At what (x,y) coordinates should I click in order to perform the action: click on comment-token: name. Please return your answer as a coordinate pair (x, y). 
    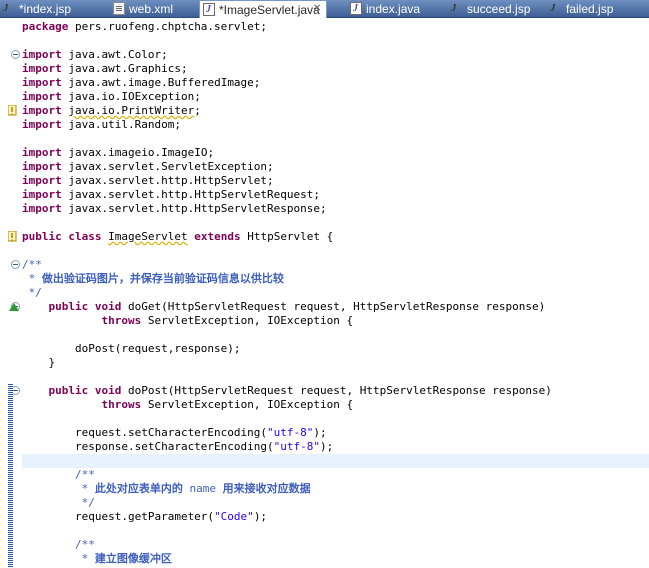
    Looking at the image, I should click on (202, 488).